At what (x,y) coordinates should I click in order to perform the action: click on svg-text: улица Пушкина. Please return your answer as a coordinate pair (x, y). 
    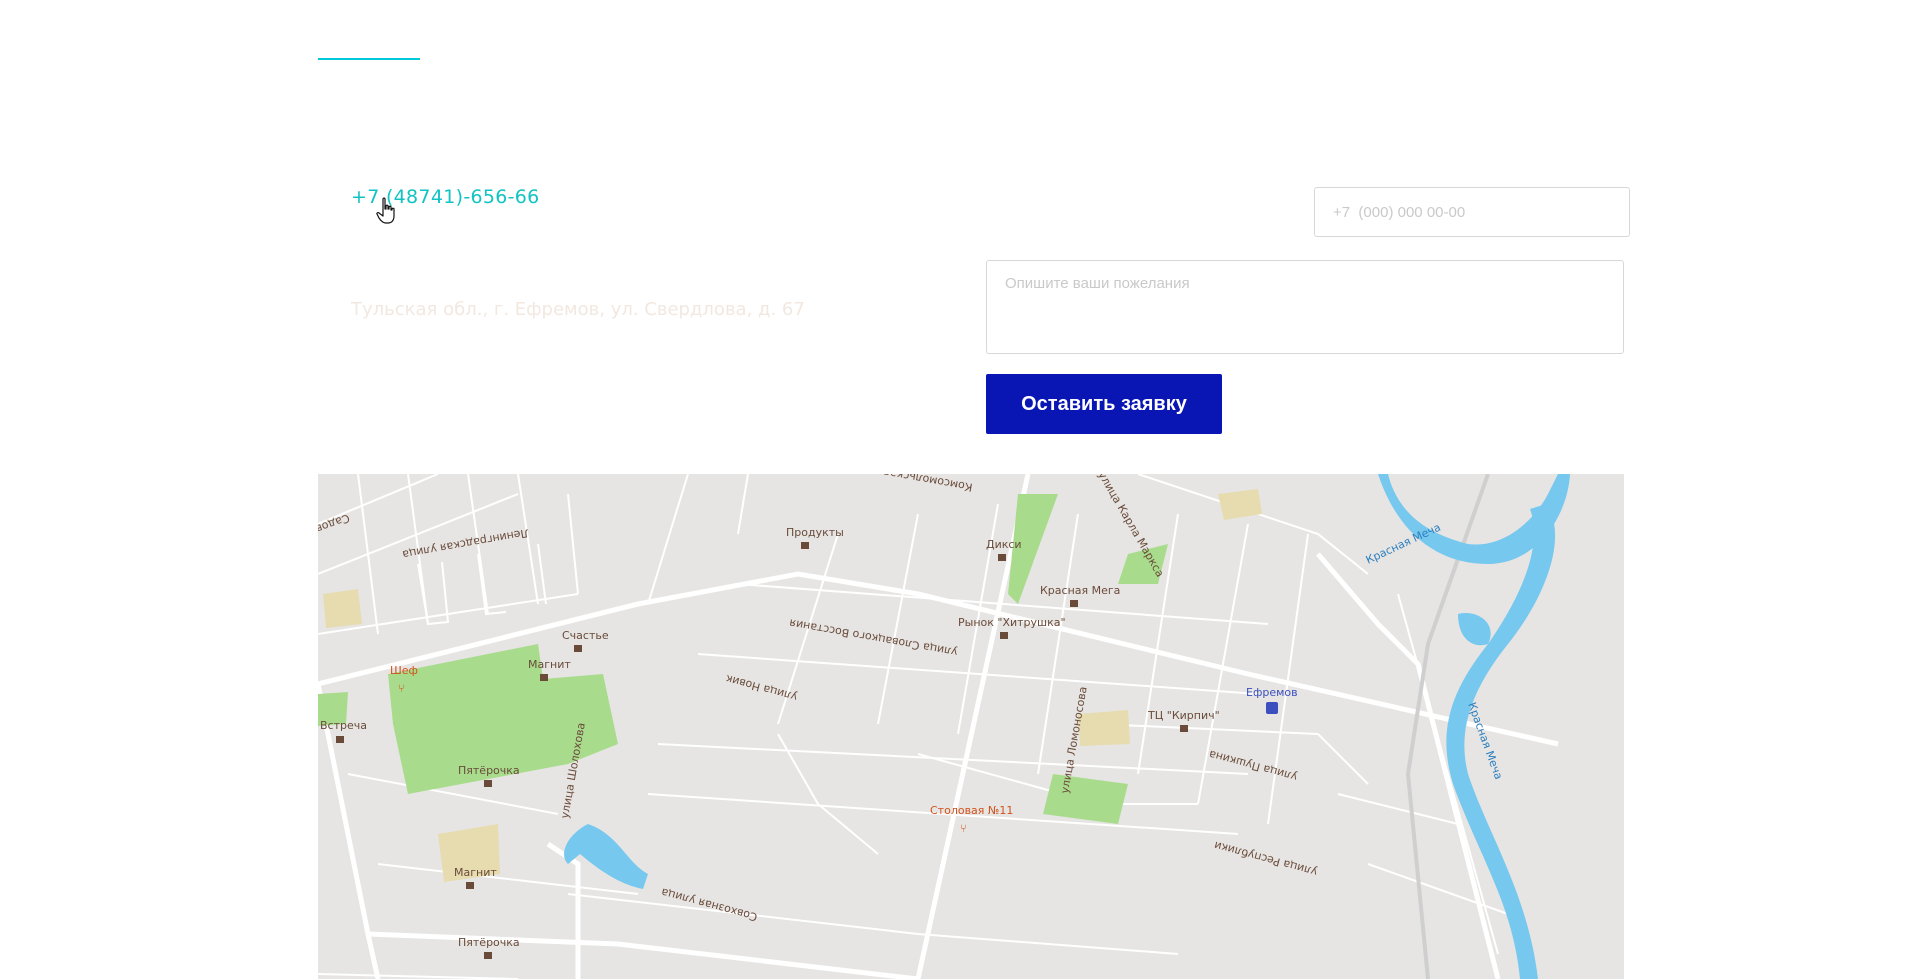
    Looking at the image, I should click on (1253, 766).